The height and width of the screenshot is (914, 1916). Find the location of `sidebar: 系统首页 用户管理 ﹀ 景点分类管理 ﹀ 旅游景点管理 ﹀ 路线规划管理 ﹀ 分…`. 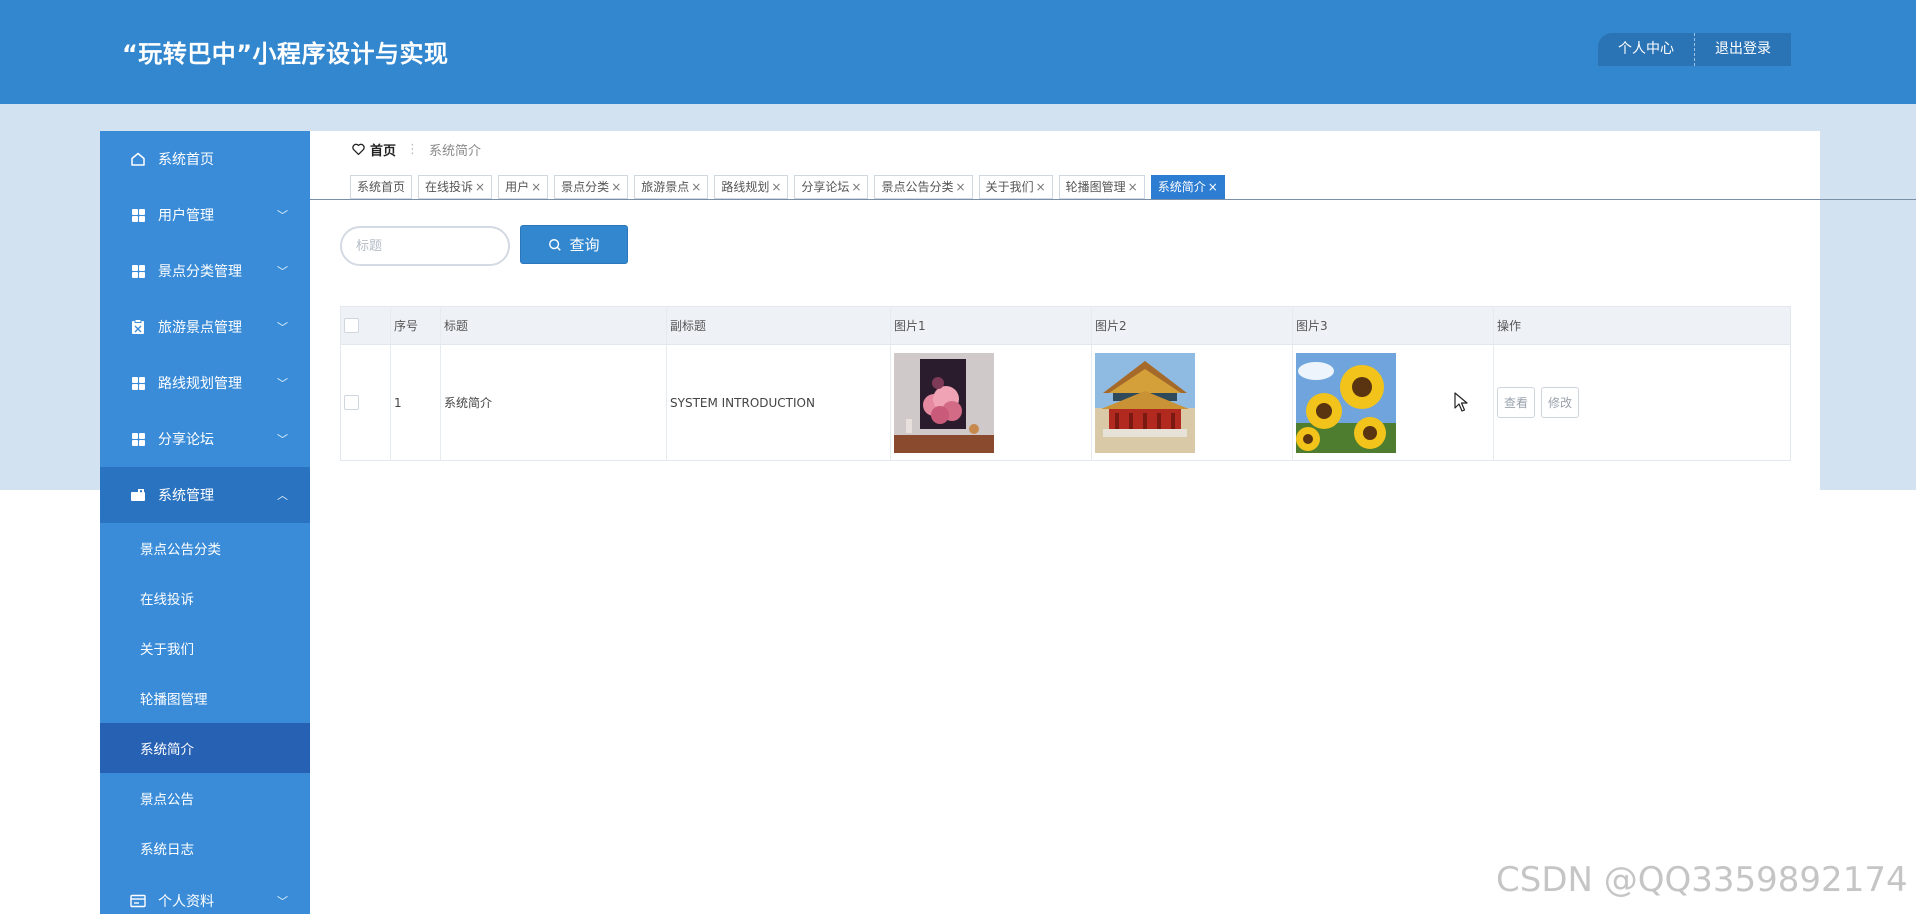

sidebar: 系统首页 用户管理 ﹀ 景点分类管理 ﹀ 旅游景点管理 ﹀ 路线规划管理 ﹀ 分… is located at coordinates (205, 522).